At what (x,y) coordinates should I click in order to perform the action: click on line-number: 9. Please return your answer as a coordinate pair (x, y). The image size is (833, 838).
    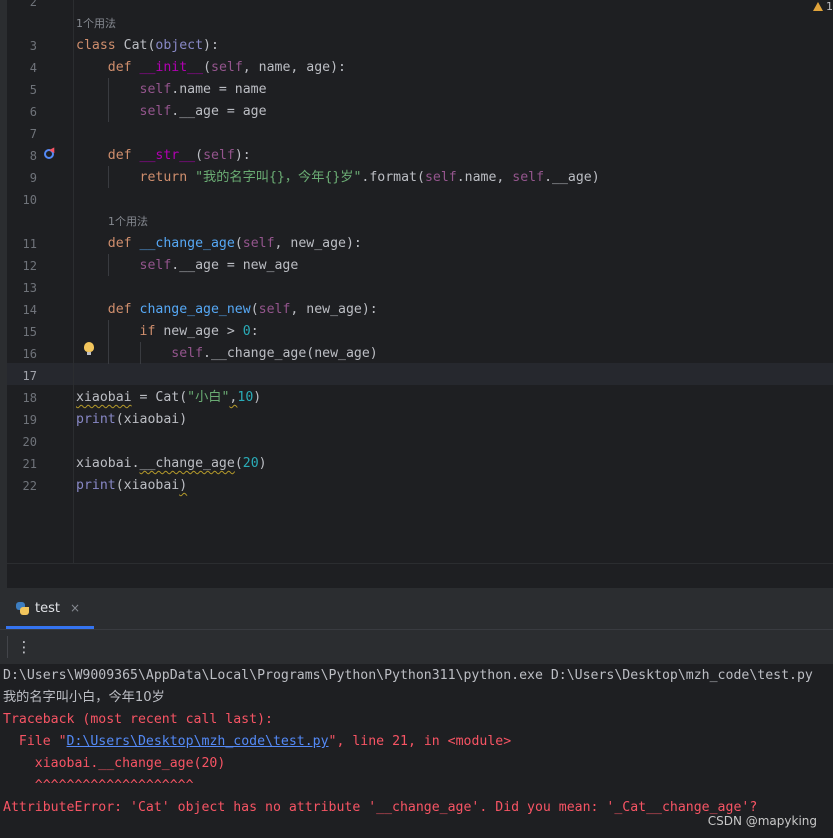
    Looking at the image, I should click on (22, 178).